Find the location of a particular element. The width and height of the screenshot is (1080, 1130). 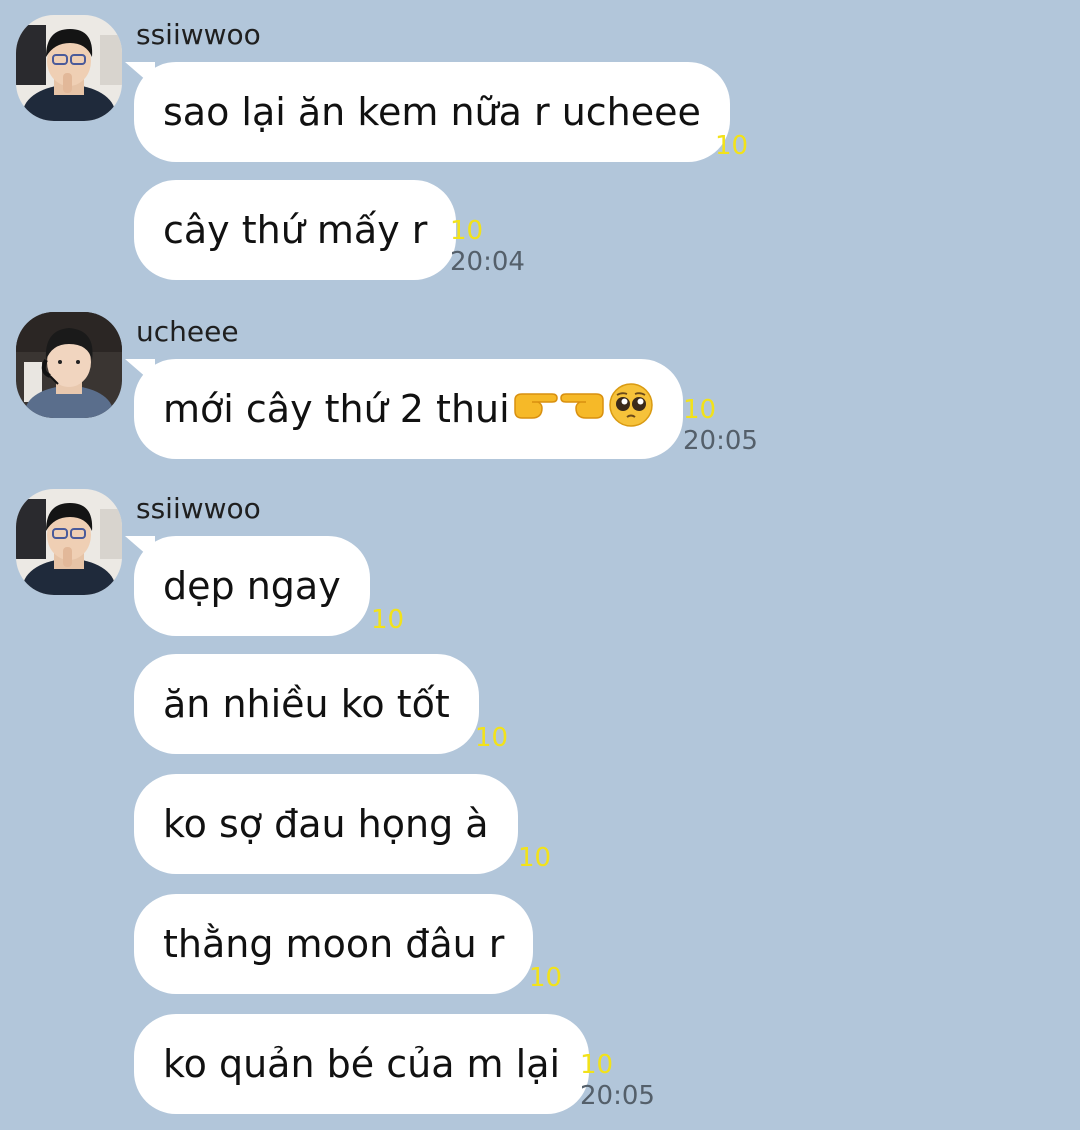

message-text: thằng moon đâu r is located at coordinates (334, 944).